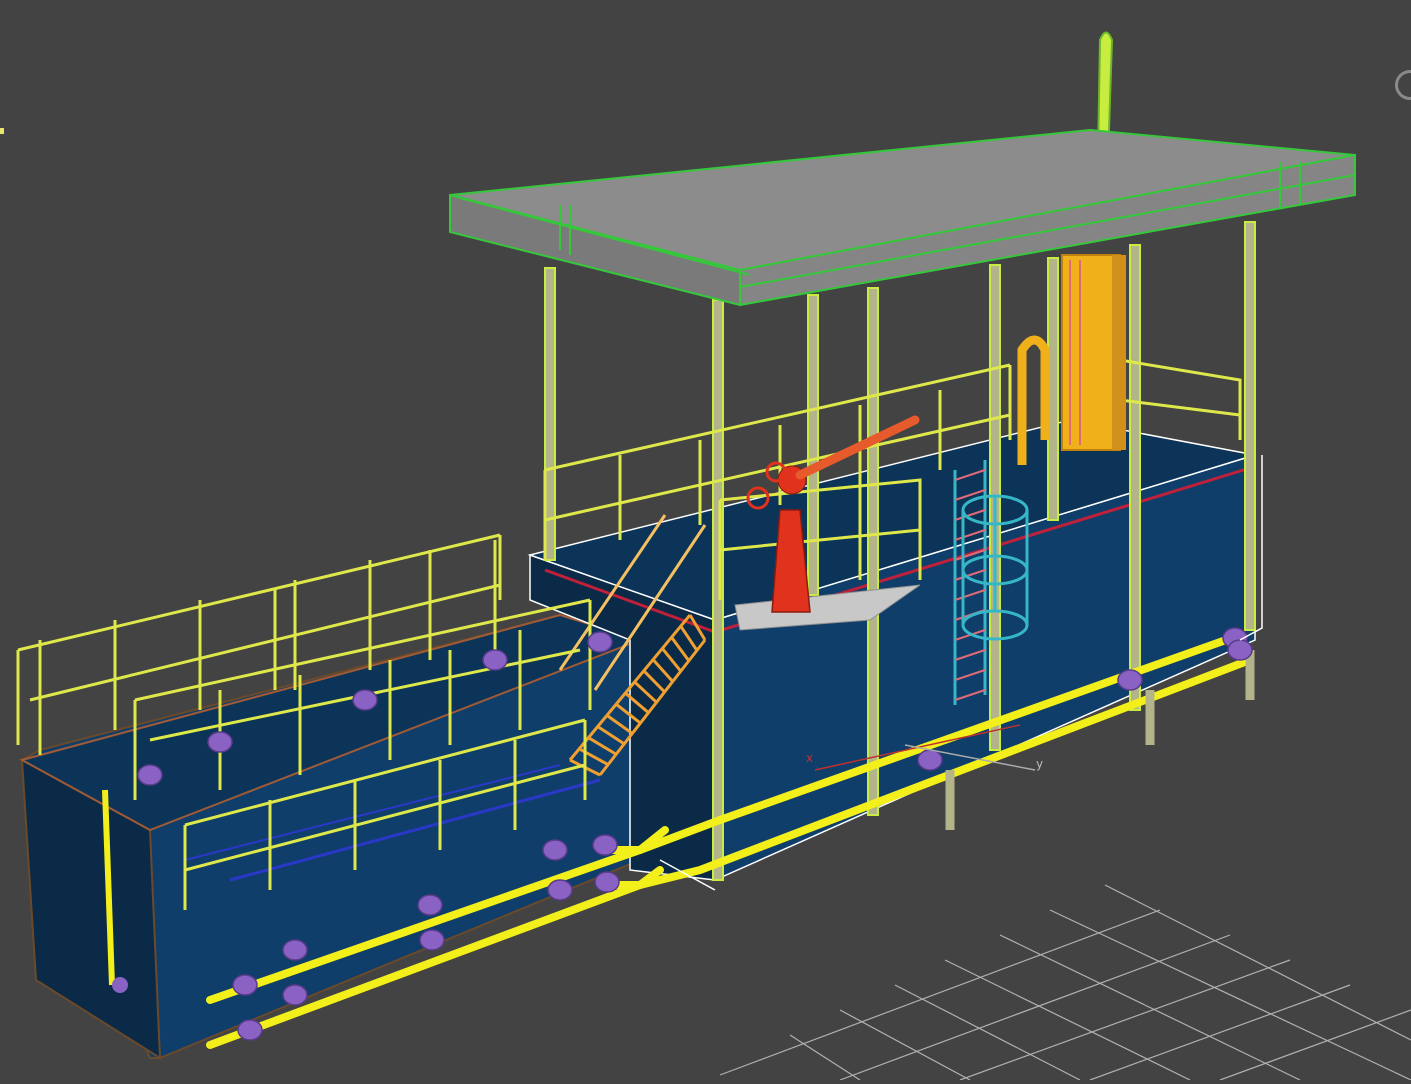  Describe the element at coordinates (1119, 352) in the screenshot. I see `stack-side` at that location.